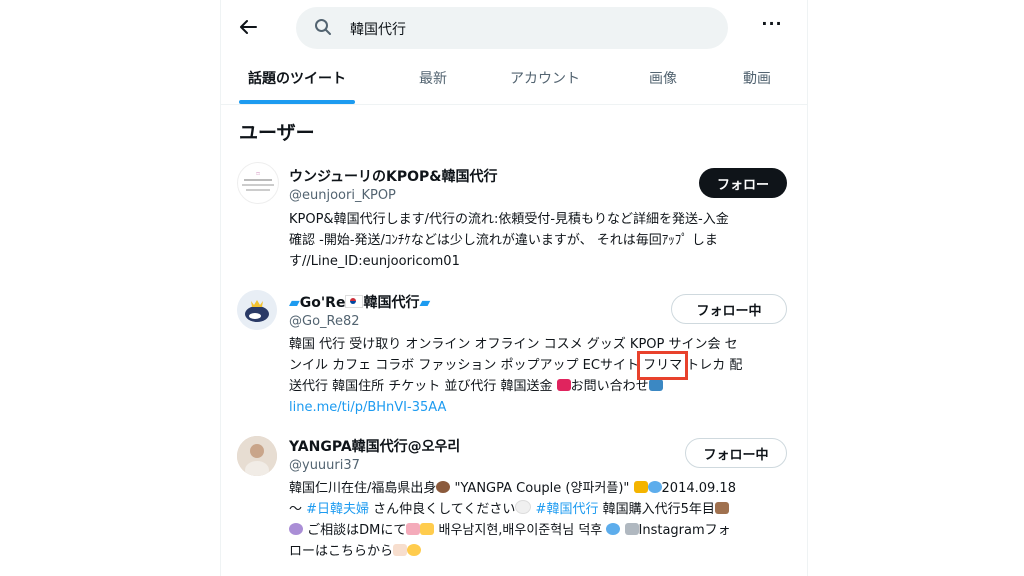 The image size is (1024, 576). I want to click on heart-emoji-icon, so click(563, 385).